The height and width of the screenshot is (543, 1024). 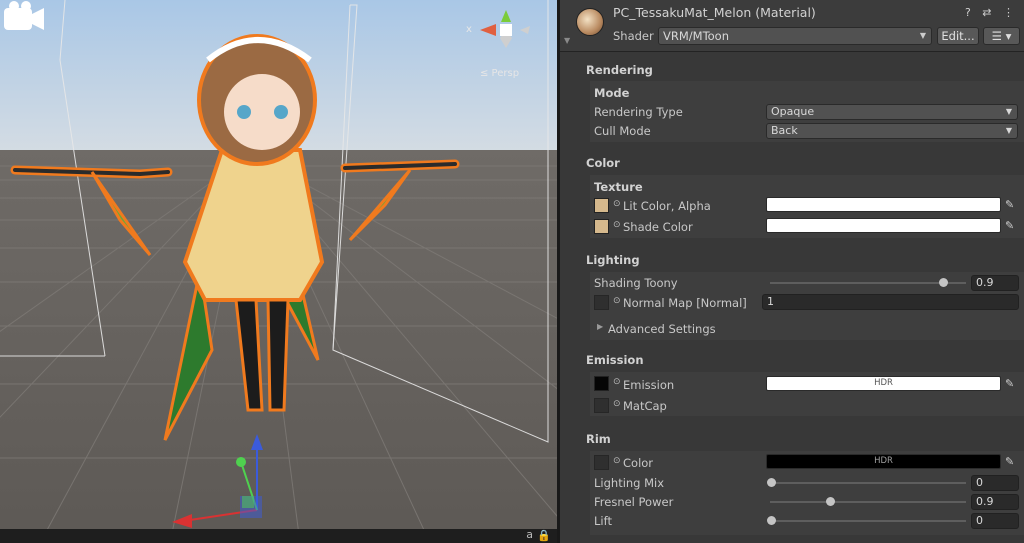 What do you see at coordinates (24, 15) in the screenshot?
I see `camera-icon` at bounding box center [24, 15].